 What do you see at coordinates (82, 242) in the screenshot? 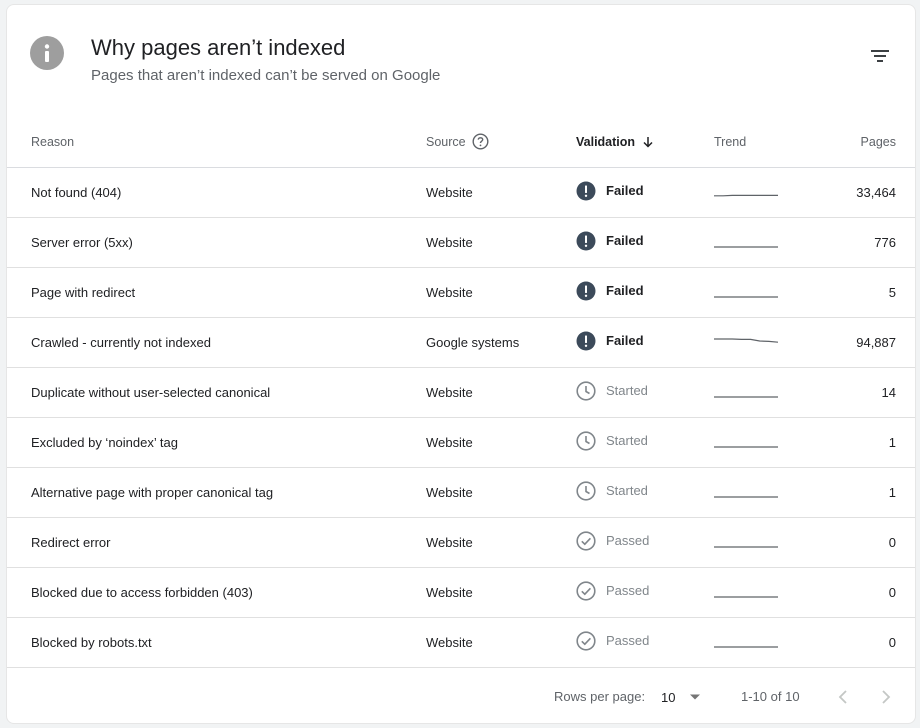
I see `reason-label: Server error (5xx)` at bounding box center [82, 242].